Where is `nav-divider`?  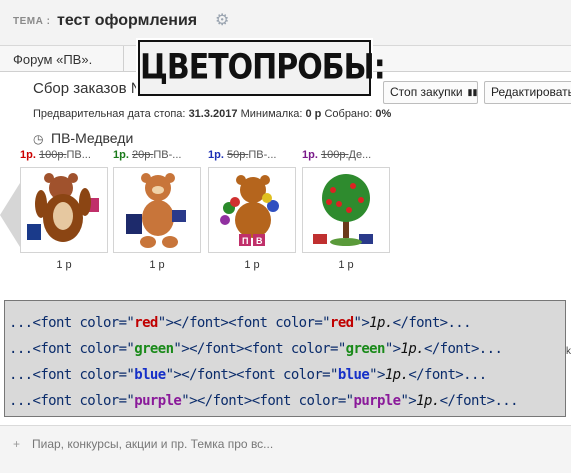
nav-divider is located at coordinates (123, 59).